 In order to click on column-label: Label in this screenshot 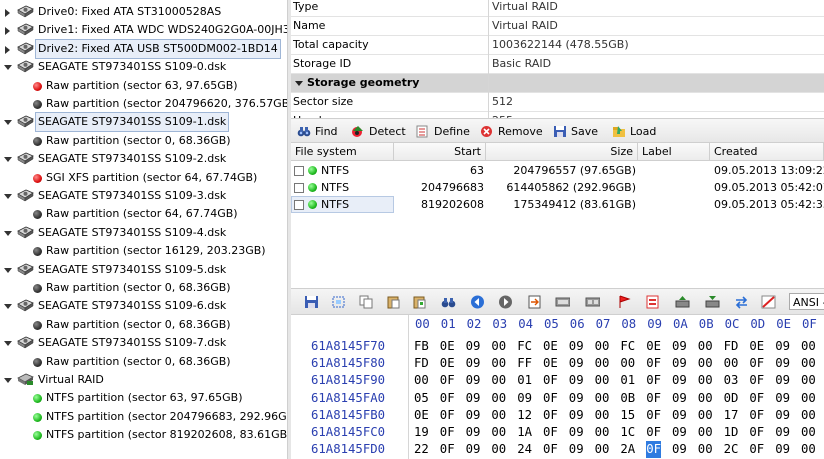, I will do `click(674, 152)`.